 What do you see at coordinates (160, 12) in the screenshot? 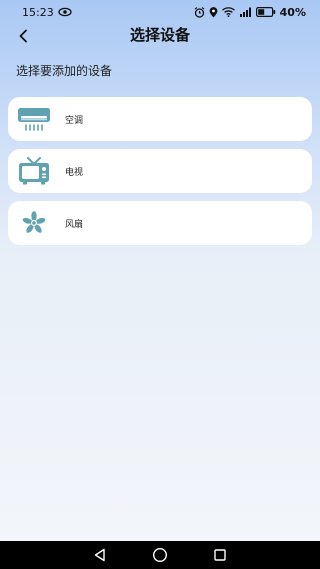
I see `status-bar: 15:23 40%` at bounding box center [160, 12].